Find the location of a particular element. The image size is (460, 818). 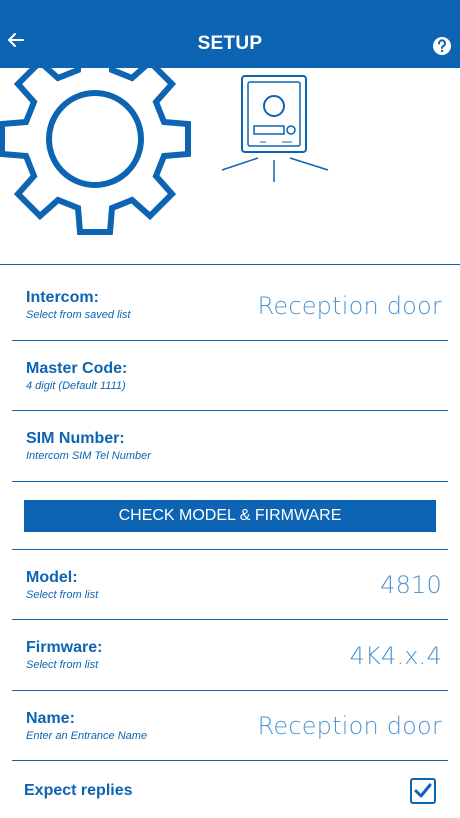

expect-replies-label: Expect replies is located at coordinates (78, 790).